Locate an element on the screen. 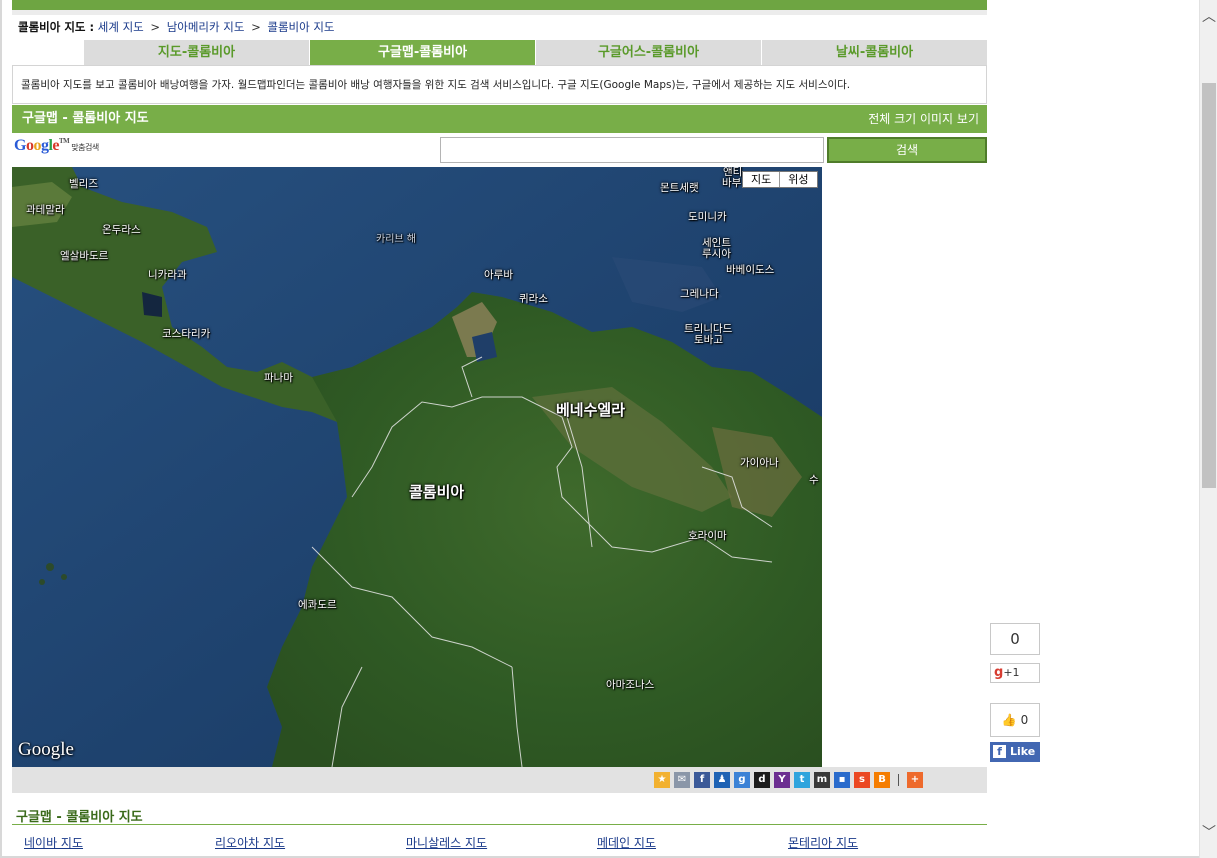  map-label-roraima: 호라이마 is located at coordinates (707, 536).